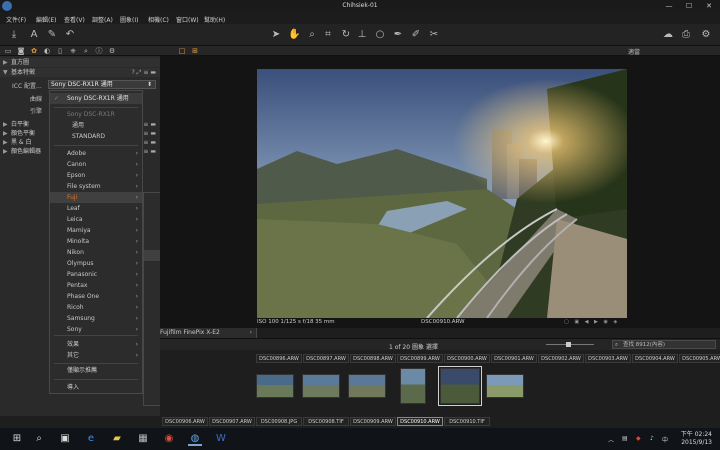 The width and height of the screenshot is (720, 450). I want to click on slider-knob, so click(568, 344).